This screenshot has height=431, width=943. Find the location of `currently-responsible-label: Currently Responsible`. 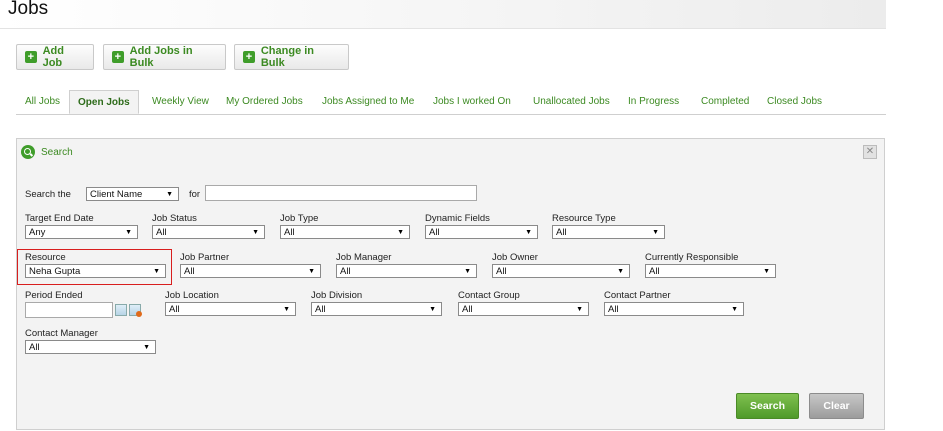

currently-responsible-label: Currently Responsible is located at coordinates (692, 257).